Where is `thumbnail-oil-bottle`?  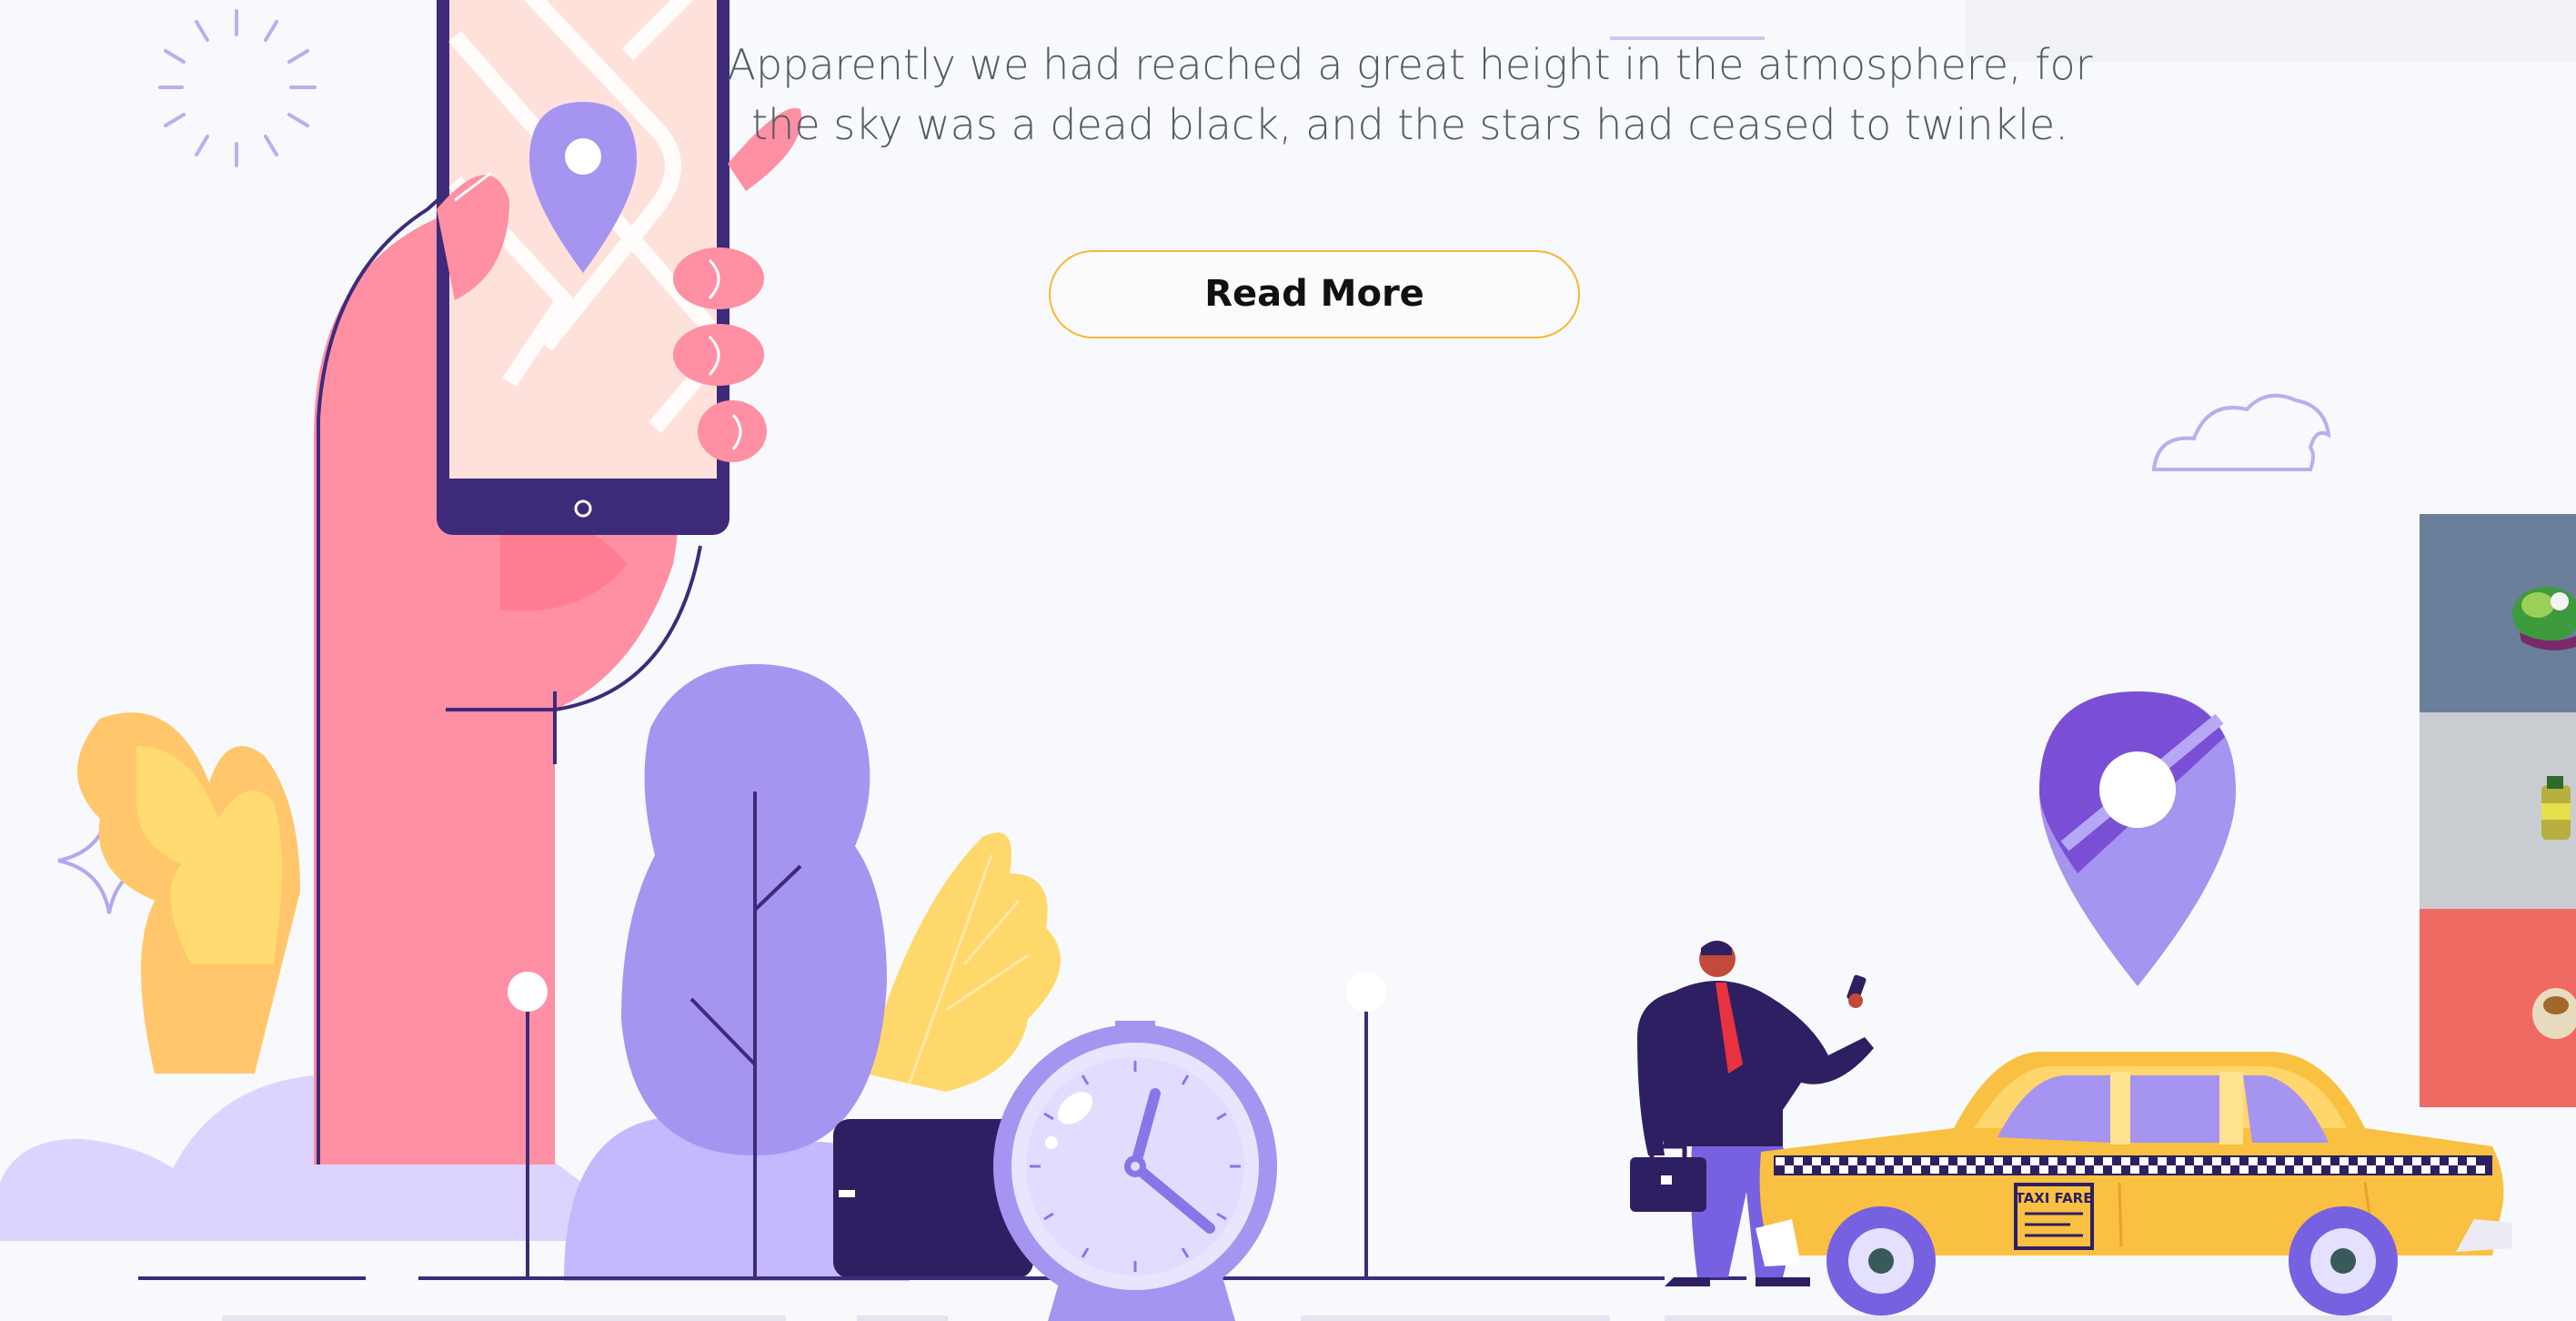 thumbnail-oil-bottle is located at coordinates (2498, 810).